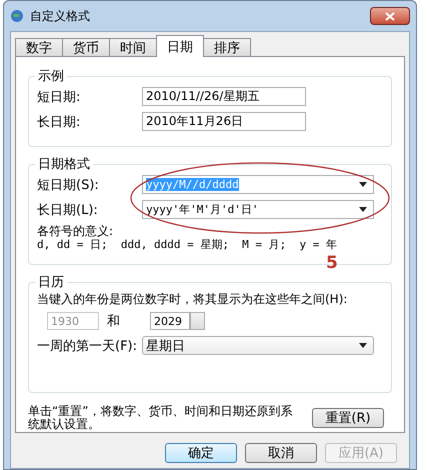 The height and width of the screenshot is (470, 430). What do you see at coordinates (59, 122) in the screenshot?
I see `field-label: 长日期:` at bounding box center [59, 122].